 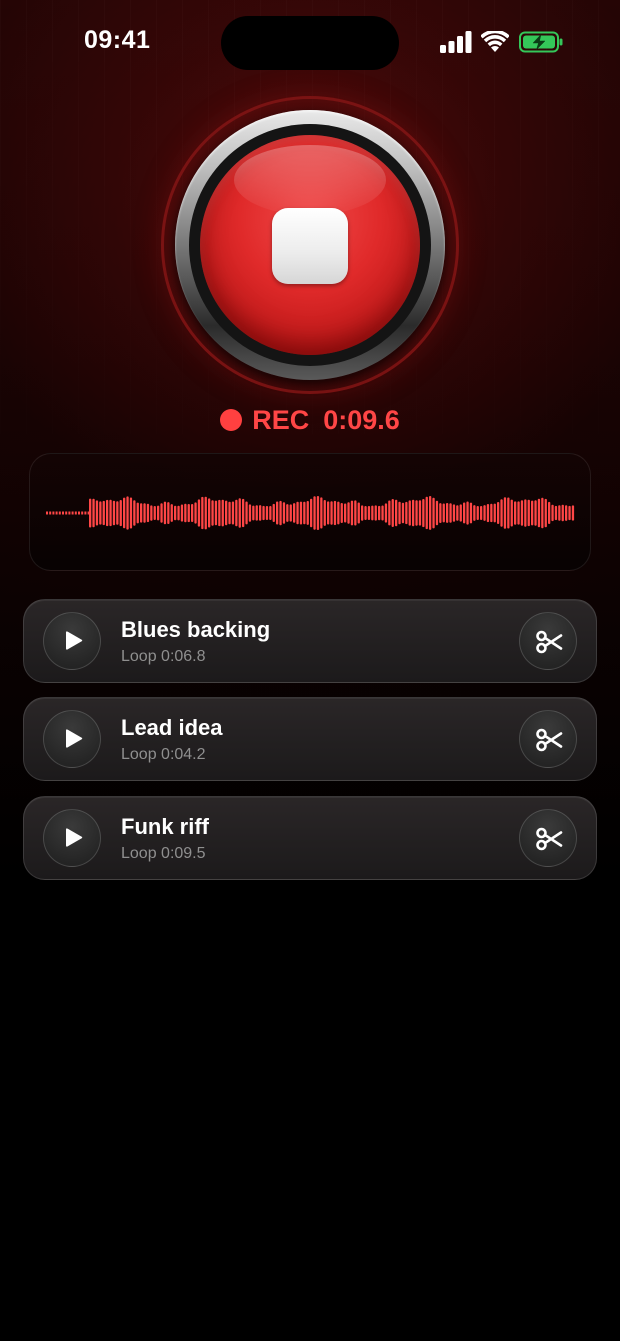 I want to click on loop-title: Lead idea, so click(x=172, y=727).